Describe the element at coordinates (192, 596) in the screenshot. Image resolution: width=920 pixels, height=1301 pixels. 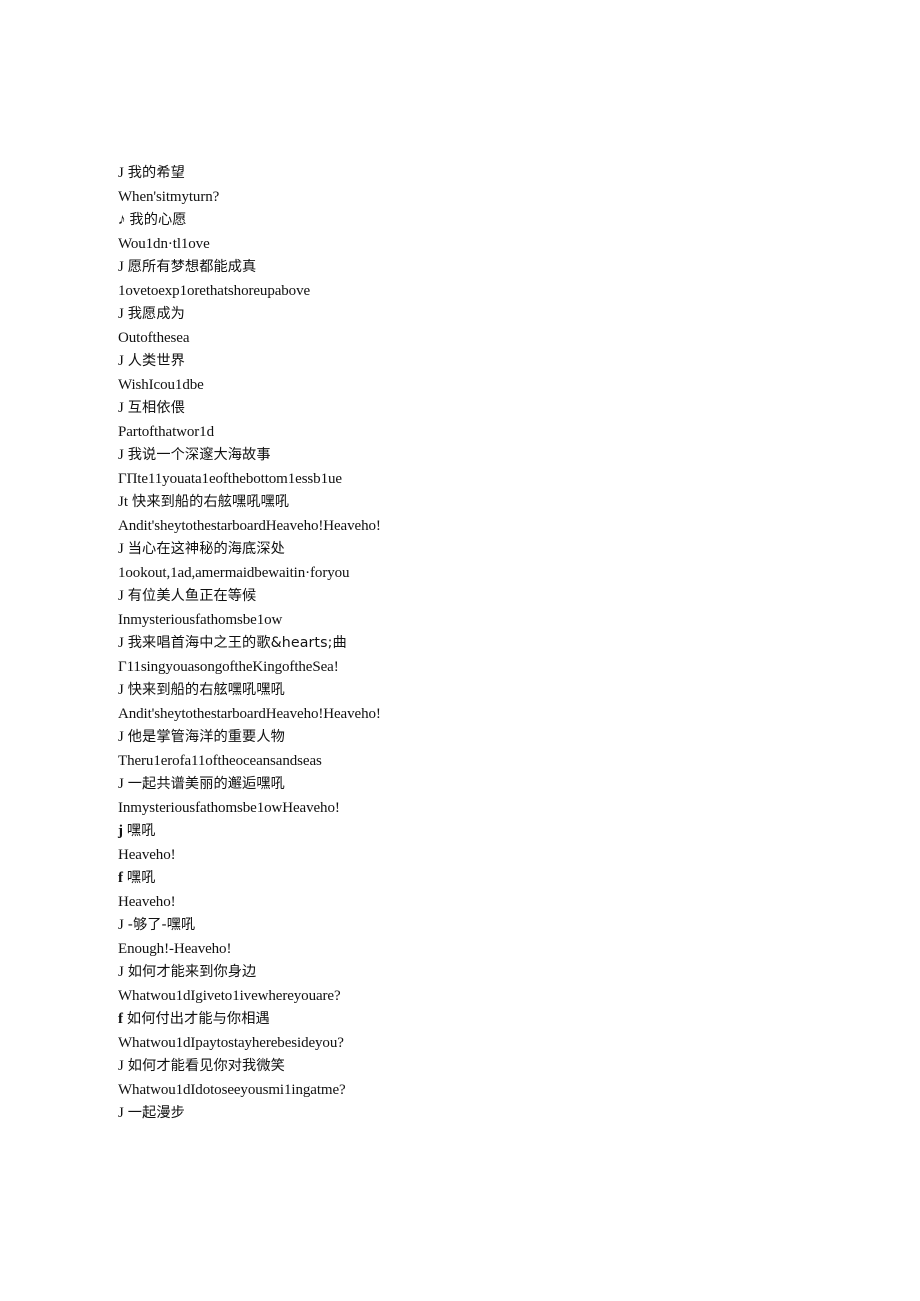
I see `lyric-line-text: 有位美人鱼正在等候` at that location.